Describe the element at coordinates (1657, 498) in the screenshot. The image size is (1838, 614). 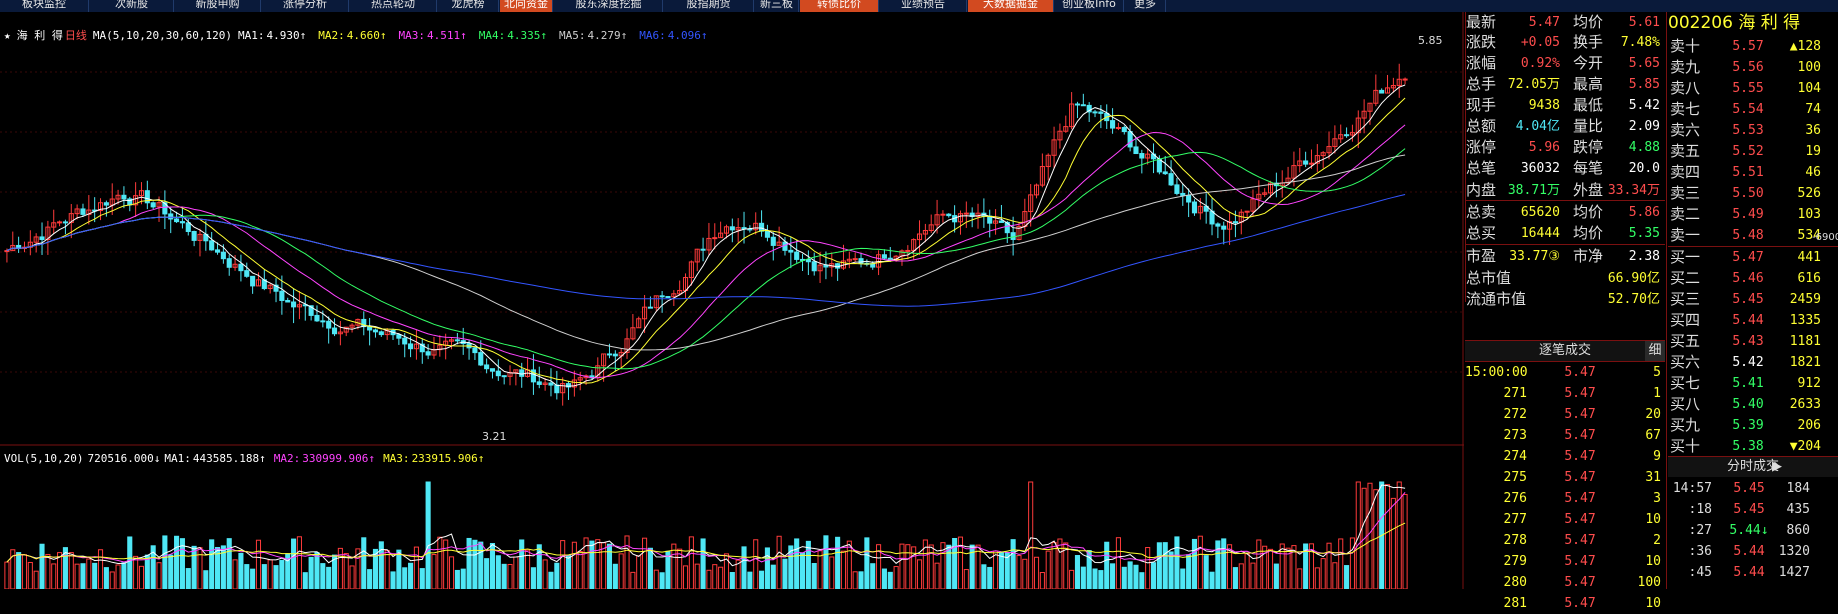
I see `trade-v: 3` at that location.